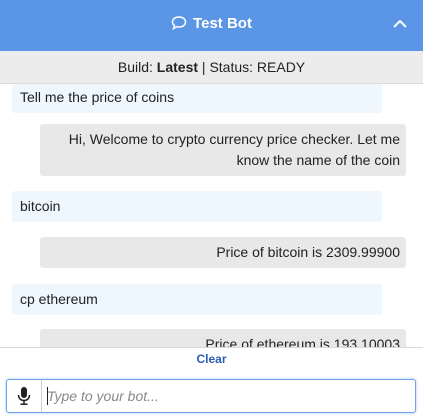 The height and width of the screenshot is (419, 423). Describe the element at coordinates (257, 67) in the screenshot. I see `status-text: Status: READY` at that location.